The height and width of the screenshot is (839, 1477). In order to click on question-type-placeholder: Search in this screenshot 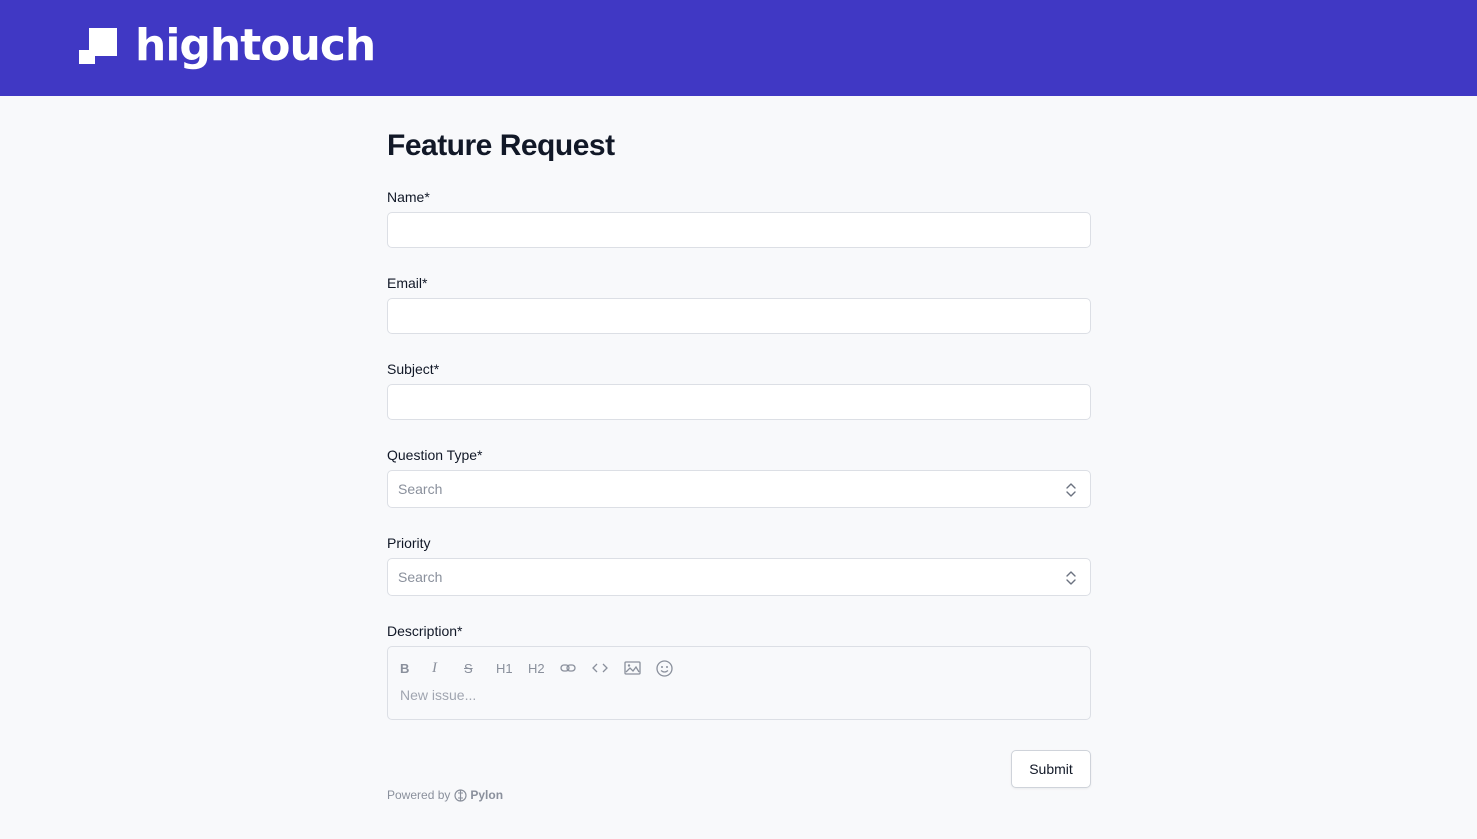, I will do `click(420, 489)`.